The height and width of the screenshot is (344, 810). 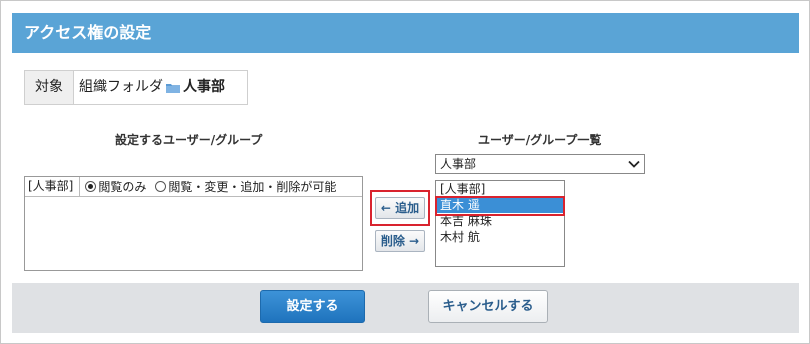 What do you see at coordinates (400, 241) in the screenshot?
I see `remove-button: 削除 →` at bounding box center [400, 241].